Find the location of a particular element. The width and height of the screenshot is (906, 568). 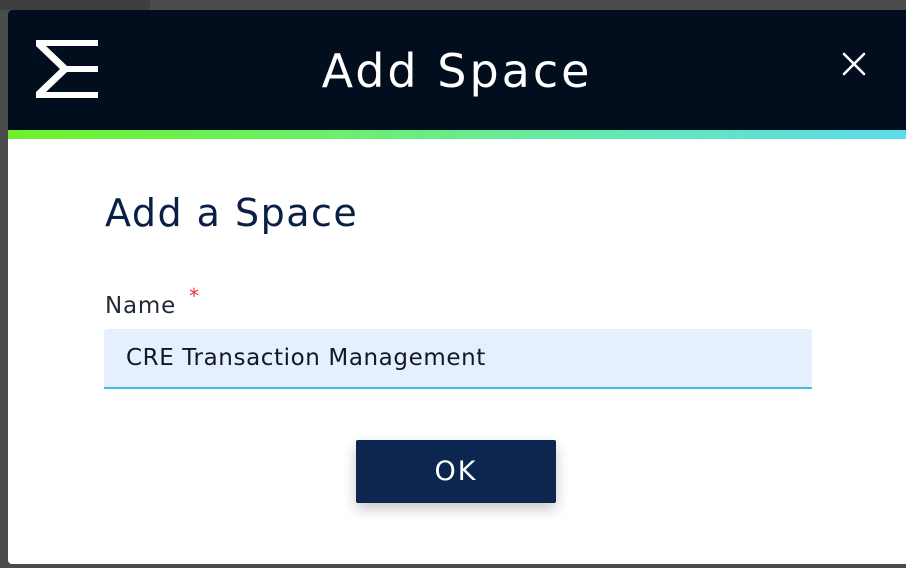

dialog-title: Add Space is located at coordinates (457, 71).